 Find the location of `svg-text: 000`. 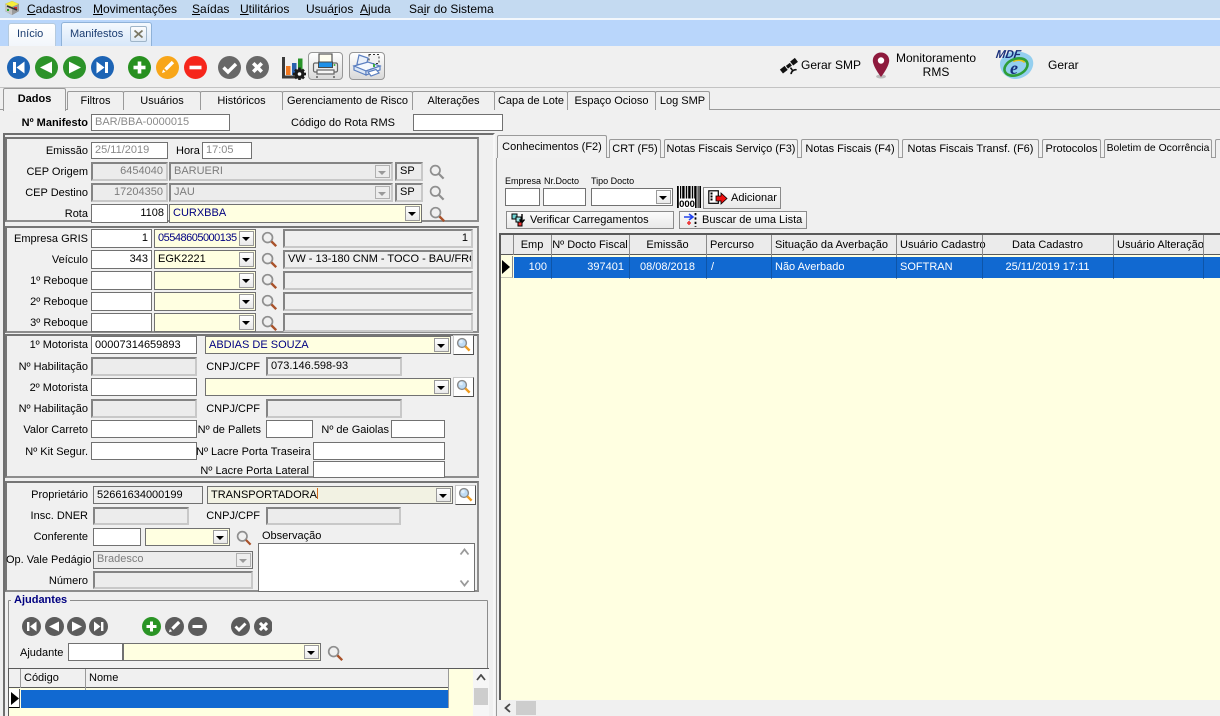

svg-text: 000 is located at coordinates (687, 203).